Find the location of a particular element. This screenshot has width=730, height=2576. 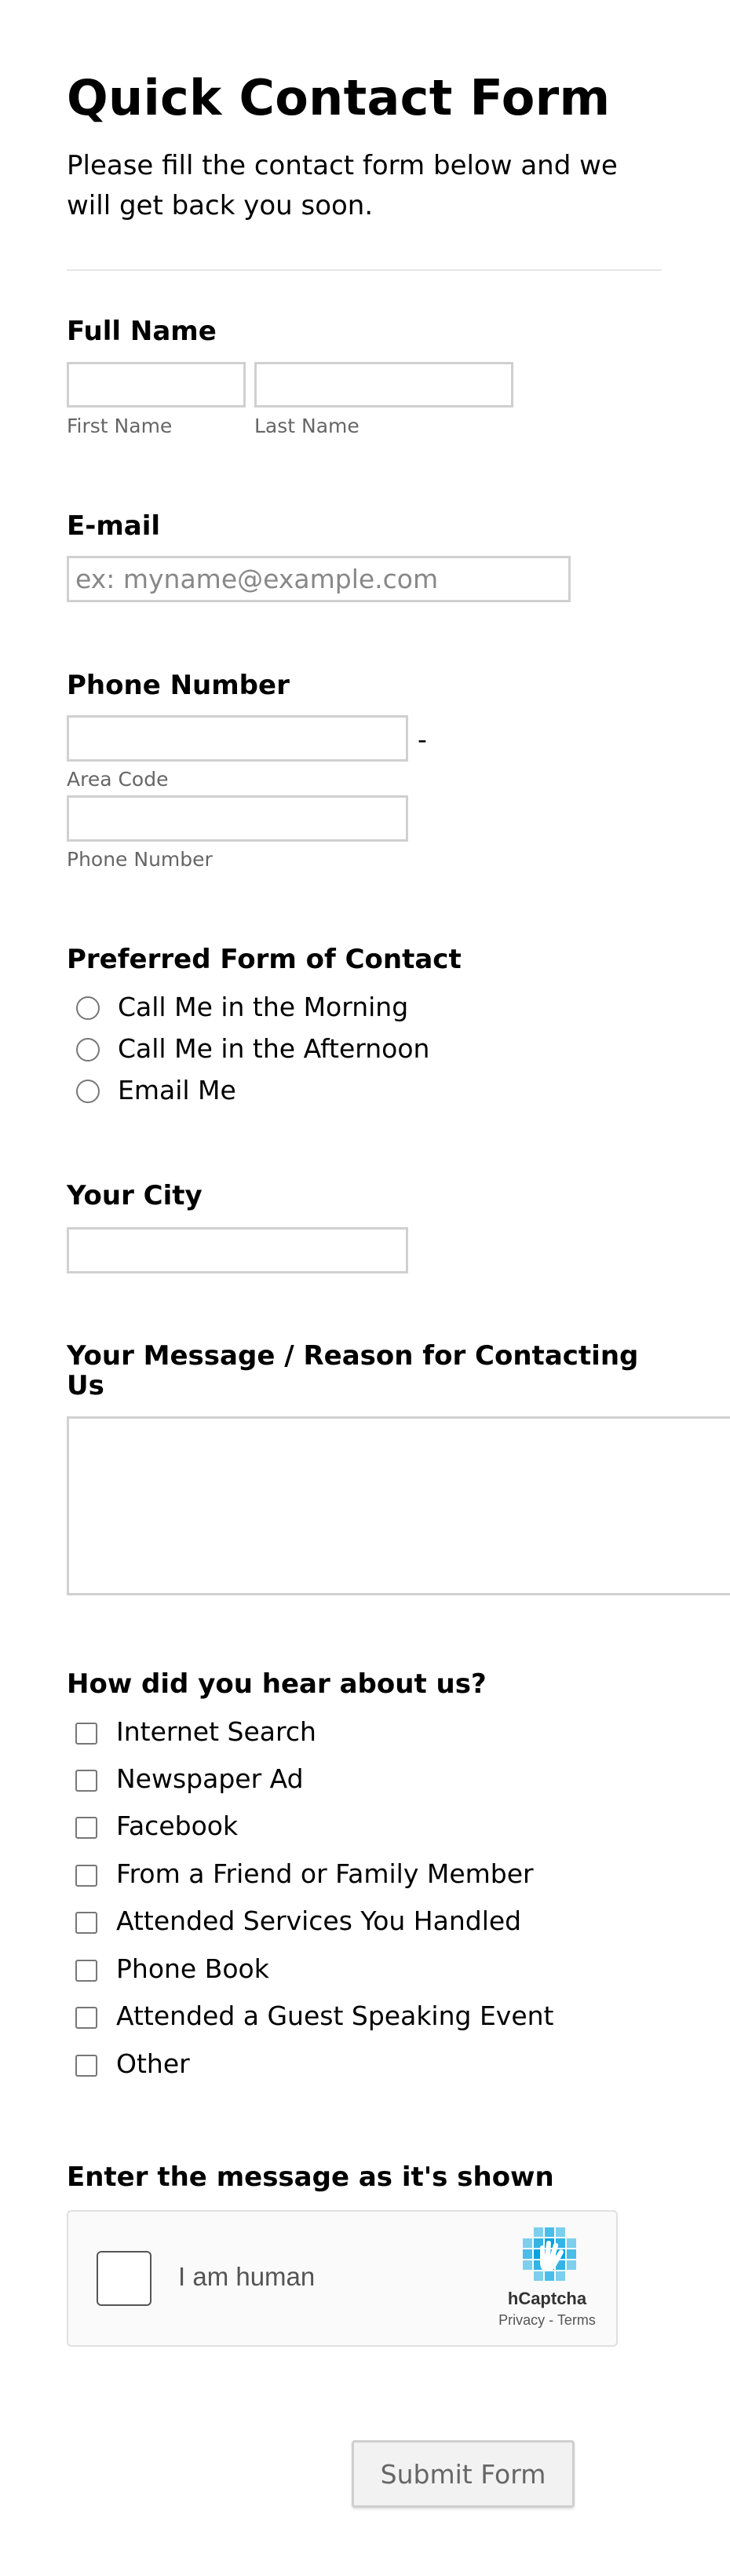

referral-guest-speaking-label: Attended a Guest Speaking Event is located at coordinates (335, 2016).